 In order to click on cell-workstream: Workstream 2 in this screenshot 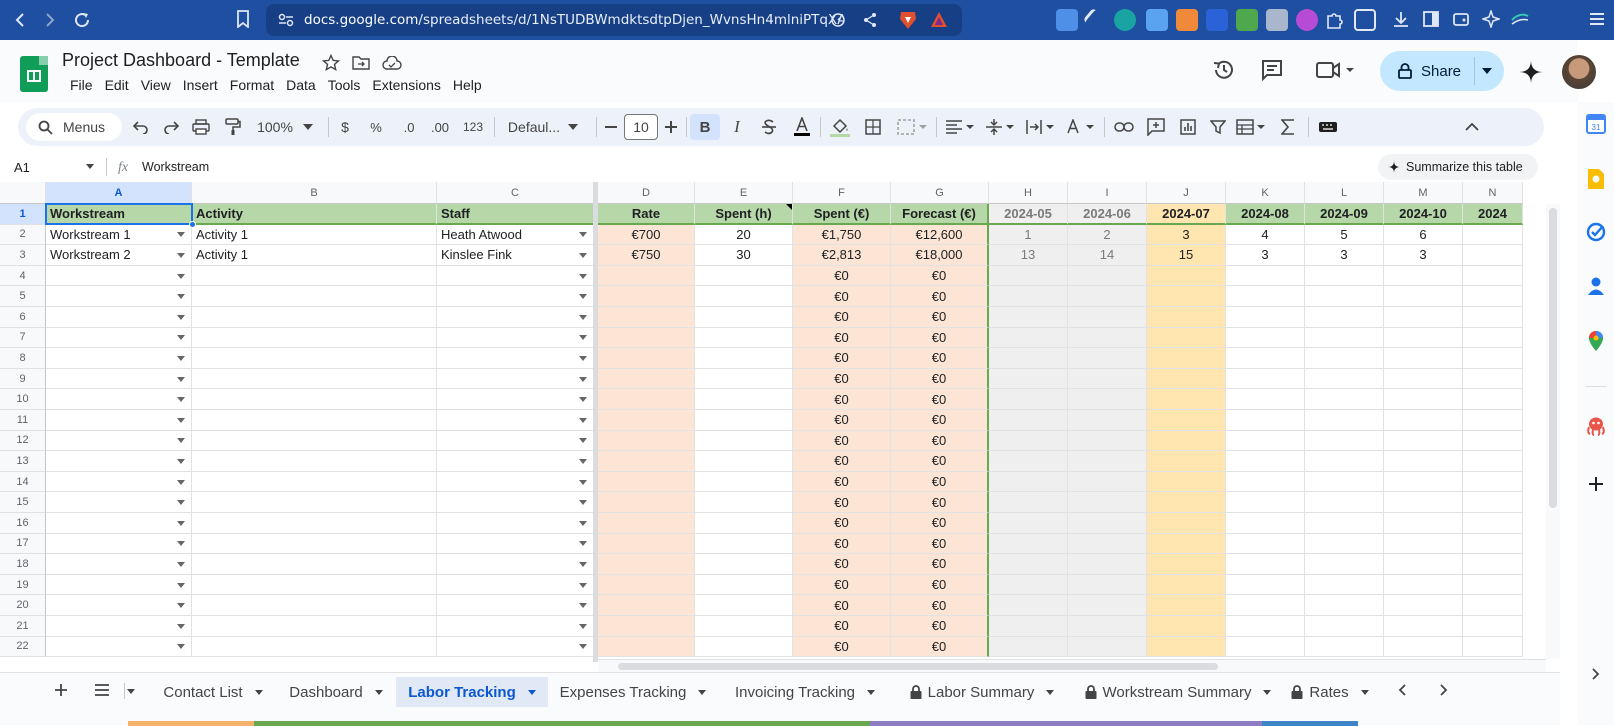, I will do `click(119, 255)`.